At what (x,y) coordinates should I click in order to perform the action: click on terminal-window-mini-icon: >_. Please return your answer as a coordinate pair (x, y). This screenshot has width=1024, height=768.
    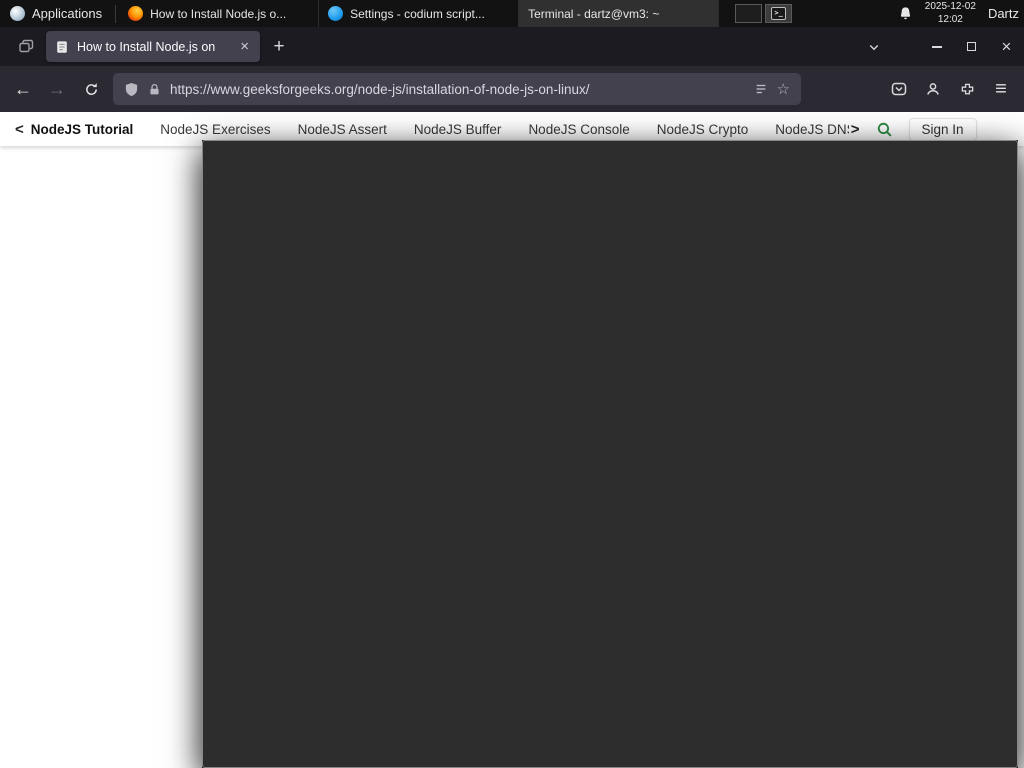
    Looking at the image, I should click on (778, 13).